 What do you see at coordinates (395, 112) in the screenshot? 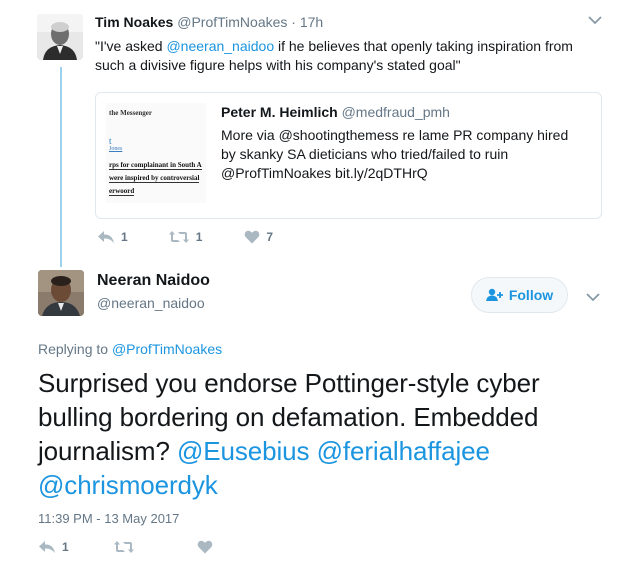
I see `quoted-author-handle: @medfraud_pmh` at bounding box center [395, 112].